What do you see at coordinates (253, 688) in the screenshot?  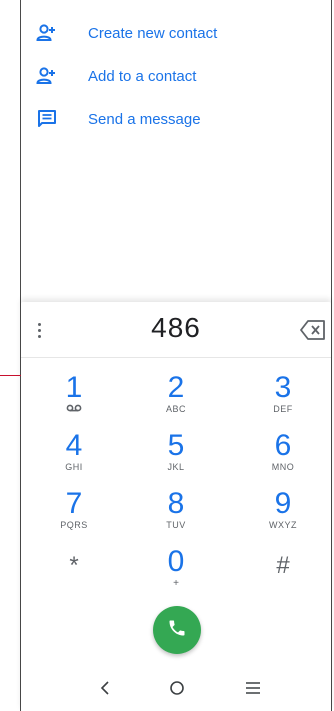 I see `recents-icon` at bounding box center [253, 688].